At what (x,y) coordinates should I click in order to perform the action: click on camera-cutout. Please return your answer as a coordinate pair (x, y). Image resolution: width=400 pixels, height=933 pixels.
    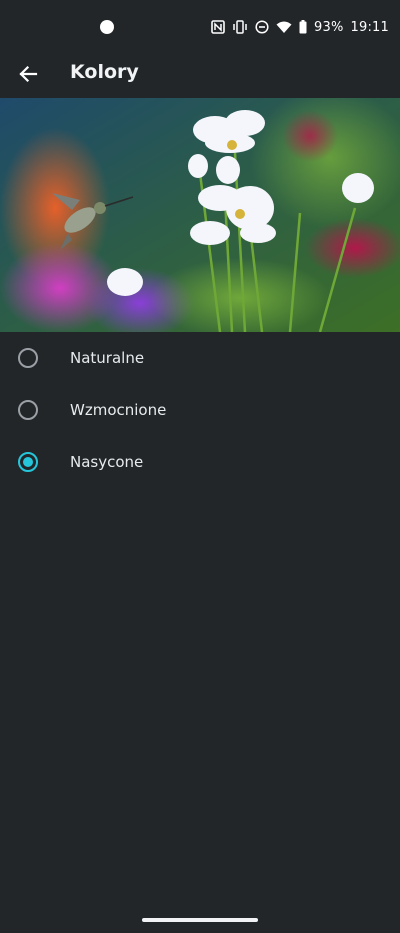
    Looking at the image, I should click on (107, 27).